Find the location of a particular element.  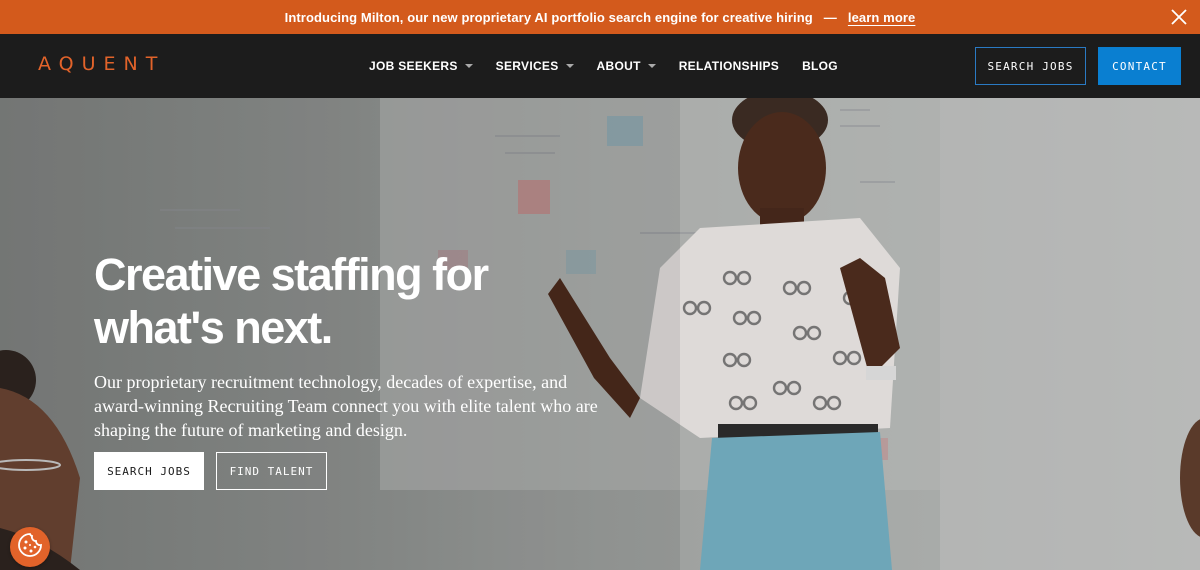

aquent-logo: AQUENT is located at coordinates (101, 64).